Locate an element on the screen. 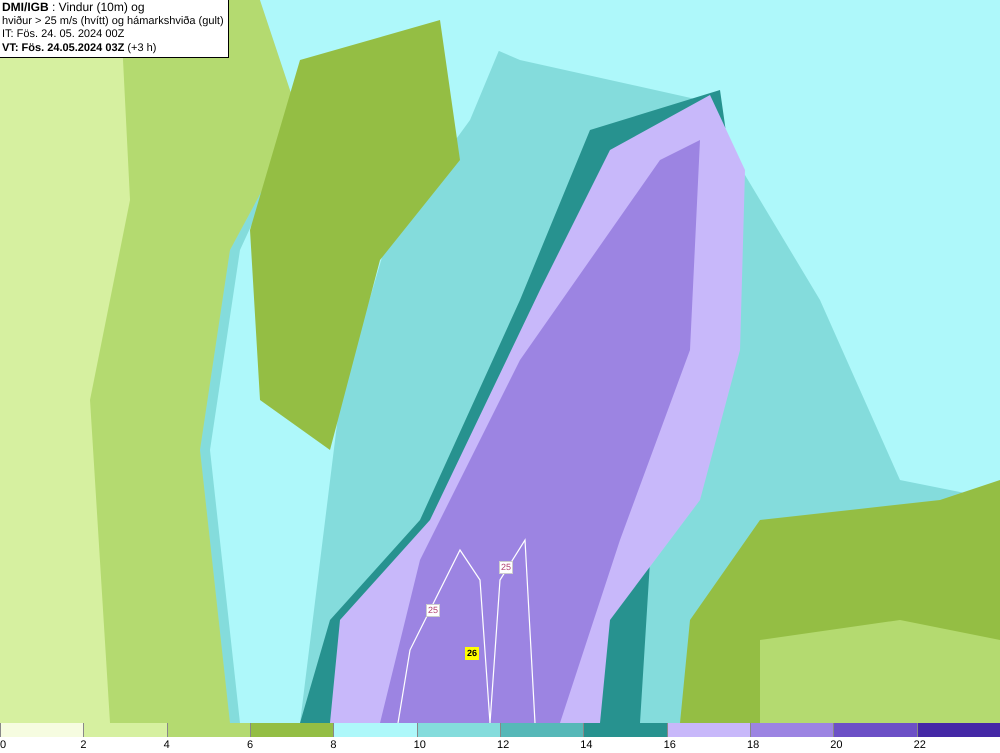  legend-tick-label: 2 is located at coordinates (83, 745).